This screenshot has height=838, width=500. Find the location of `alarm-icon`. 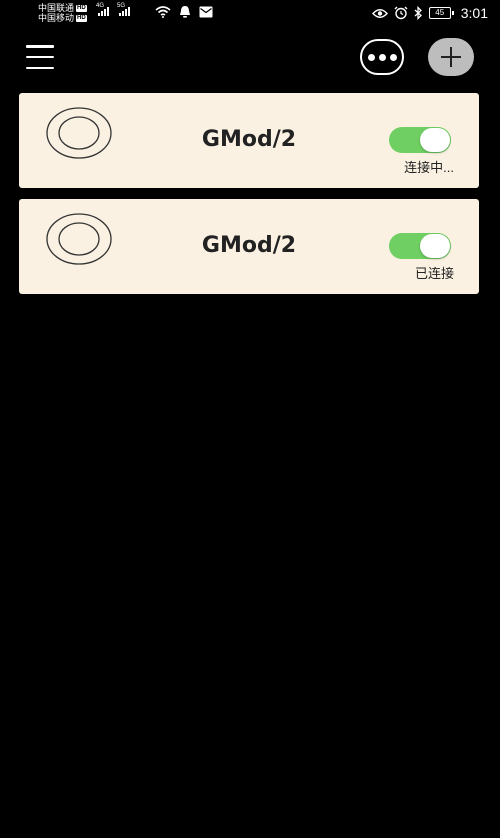

alarm-icon is located at coordinates (401, 13).